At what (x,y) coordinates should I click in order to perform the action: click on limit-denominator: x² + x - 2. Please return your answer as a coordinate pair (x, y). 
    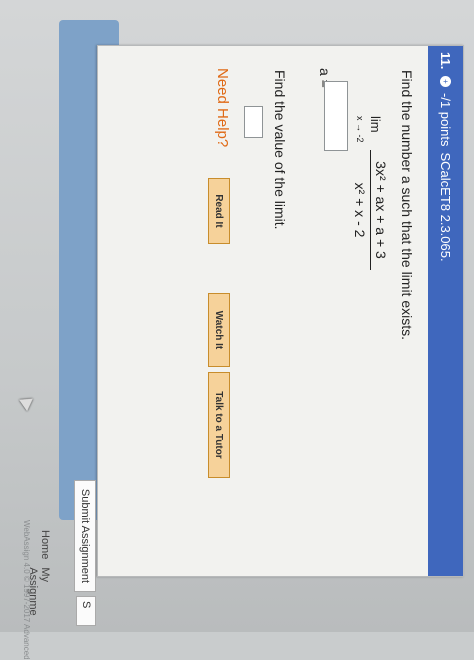
    Looking at the image, I should click on (360, 210).